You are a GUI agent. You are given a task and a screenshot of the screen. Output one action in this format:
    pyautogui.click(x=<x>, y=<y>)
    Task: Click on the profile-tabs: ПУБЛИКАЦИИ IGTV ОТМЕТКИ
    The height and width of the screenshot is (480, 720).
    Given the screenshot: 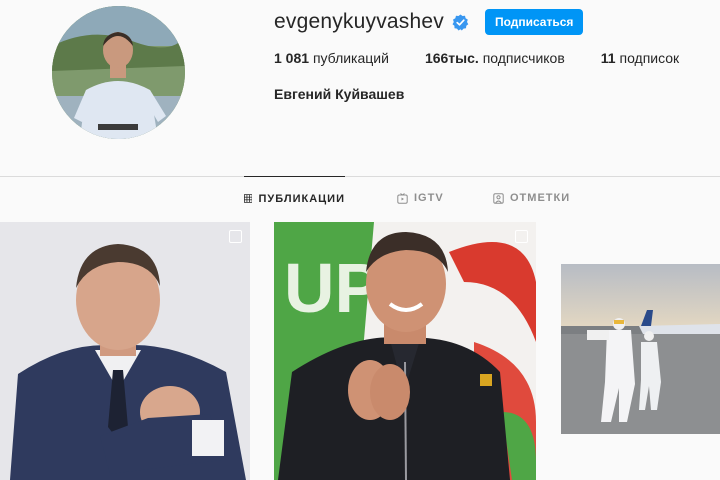 What is the action you would take?
    pyautogui.click(x=360, y=198)
    